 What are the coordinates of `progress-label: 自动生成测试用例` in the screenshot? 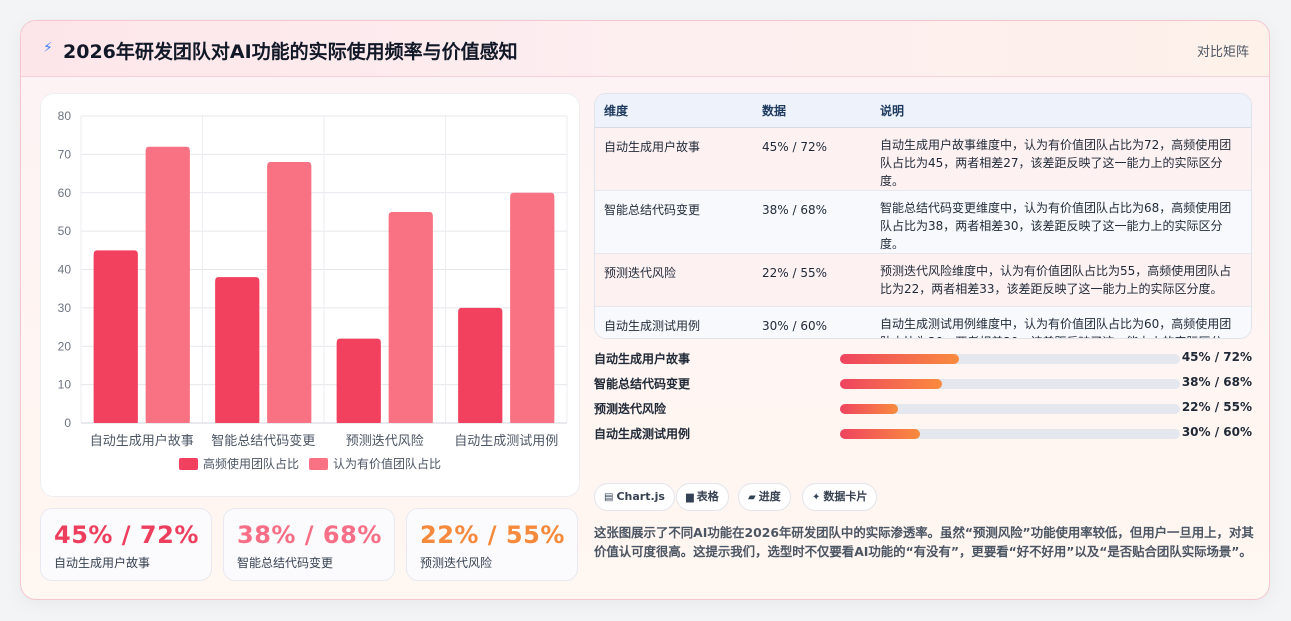 It's located at (642, 434).